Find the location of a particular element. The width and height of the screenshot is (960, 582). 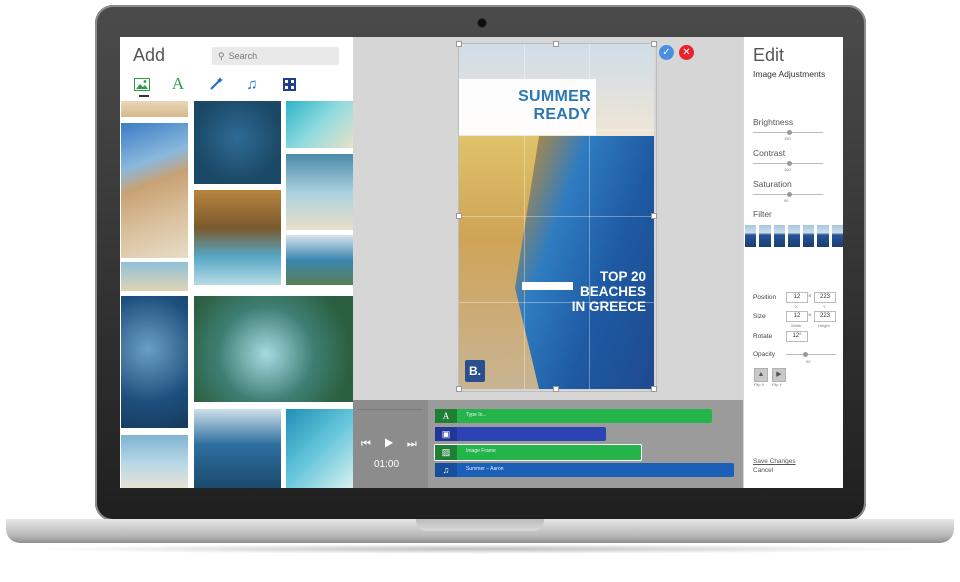

rotate-field: 12° is located at coordinates (797, 336).